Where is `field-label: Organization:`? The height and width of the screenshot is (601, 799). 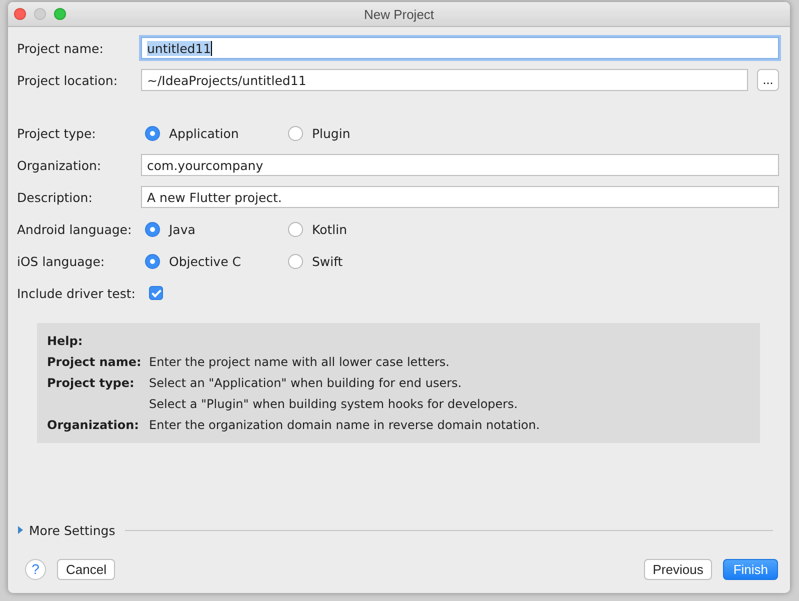 field-label: Organization: is located at coordinates (59, 165).